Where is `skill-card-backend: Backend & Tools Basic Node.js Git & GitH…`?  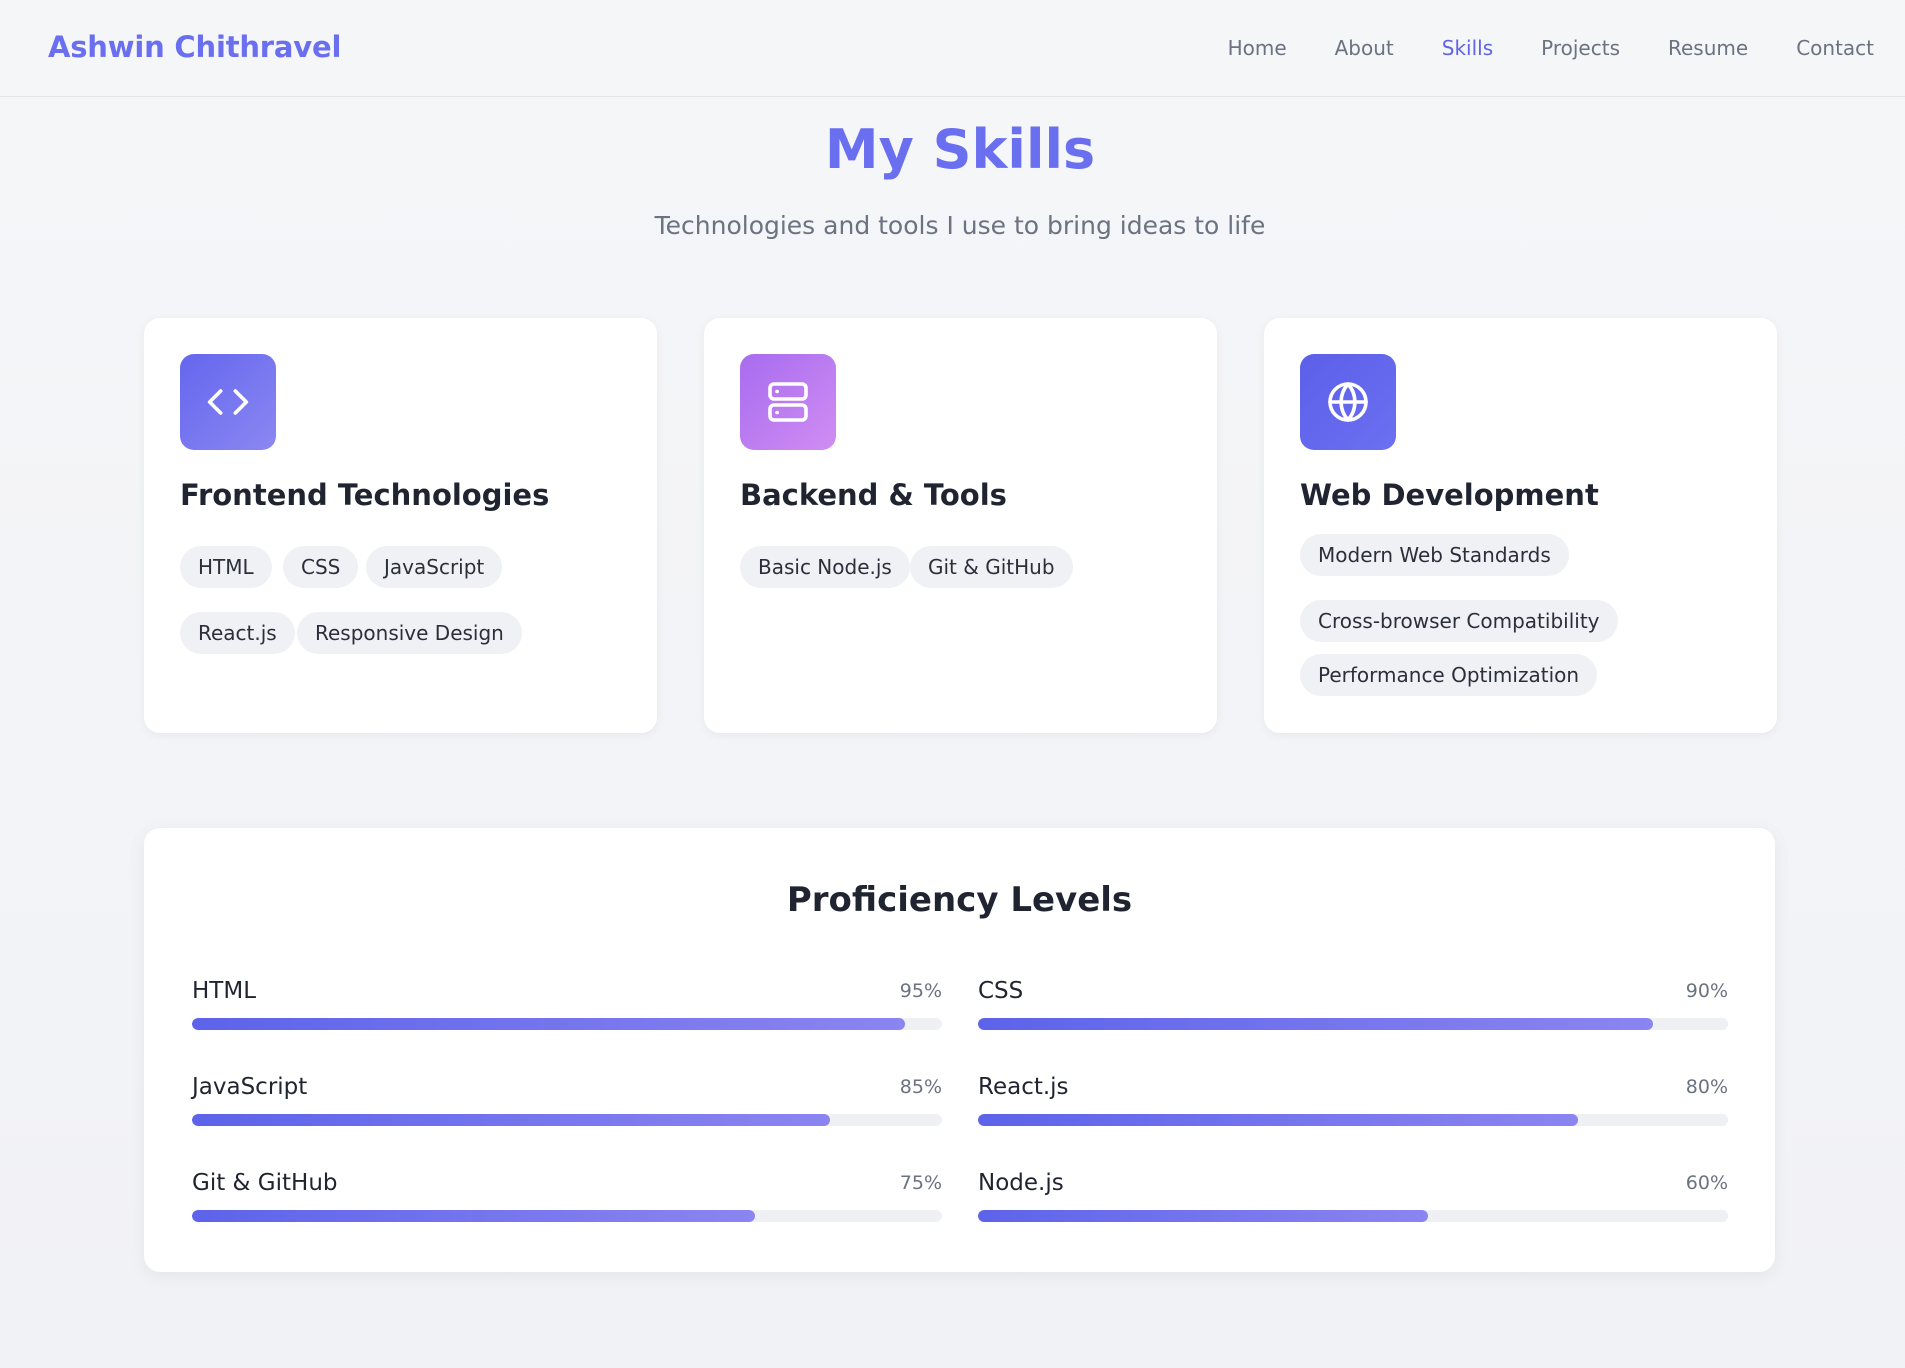
skill-card-backend: Backend & Tools Basic Node.js Git & GitH… is located at coordinates (960, 525).